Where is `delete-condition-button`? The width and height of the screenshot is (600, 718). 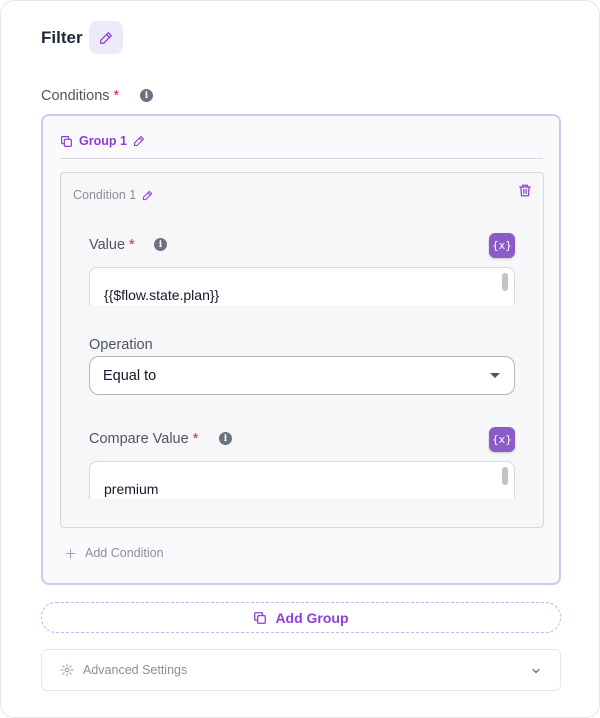 delete-condition-button is located at coordinates (525, 193).